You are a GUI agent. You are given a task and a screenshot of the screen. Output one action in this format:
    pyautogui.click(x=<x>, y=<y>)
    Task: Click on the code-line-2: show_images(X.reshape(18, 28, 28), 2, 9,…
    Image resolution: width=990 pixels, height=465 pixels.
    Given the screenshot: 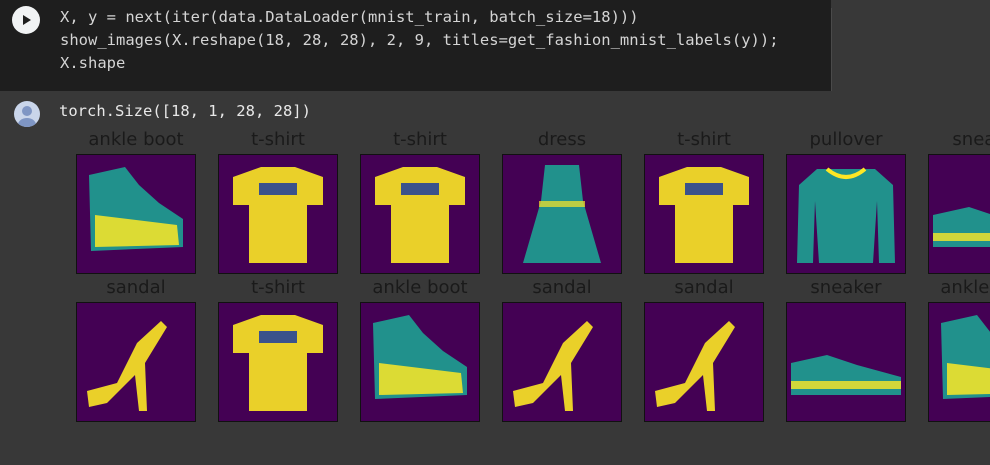 What is the action you would take?
    pyautogui.click(x=419, y=40)
    